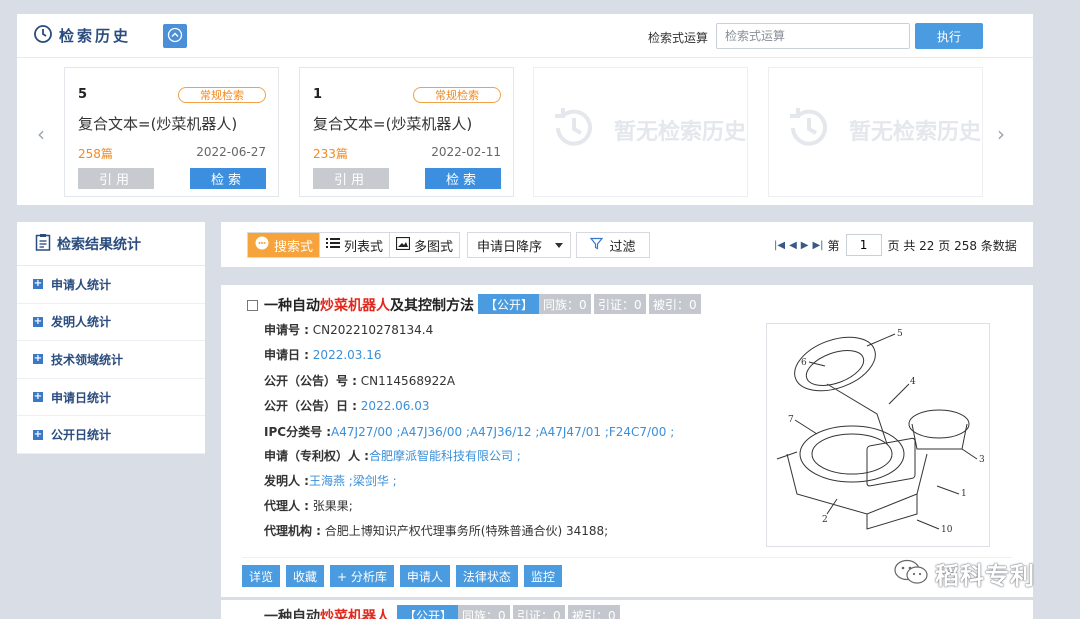 This screenshot has width=1080, height=619. Describe the element at coordinates (434, 247) in the screenshot. I see `view-label: 多图式` at that location.